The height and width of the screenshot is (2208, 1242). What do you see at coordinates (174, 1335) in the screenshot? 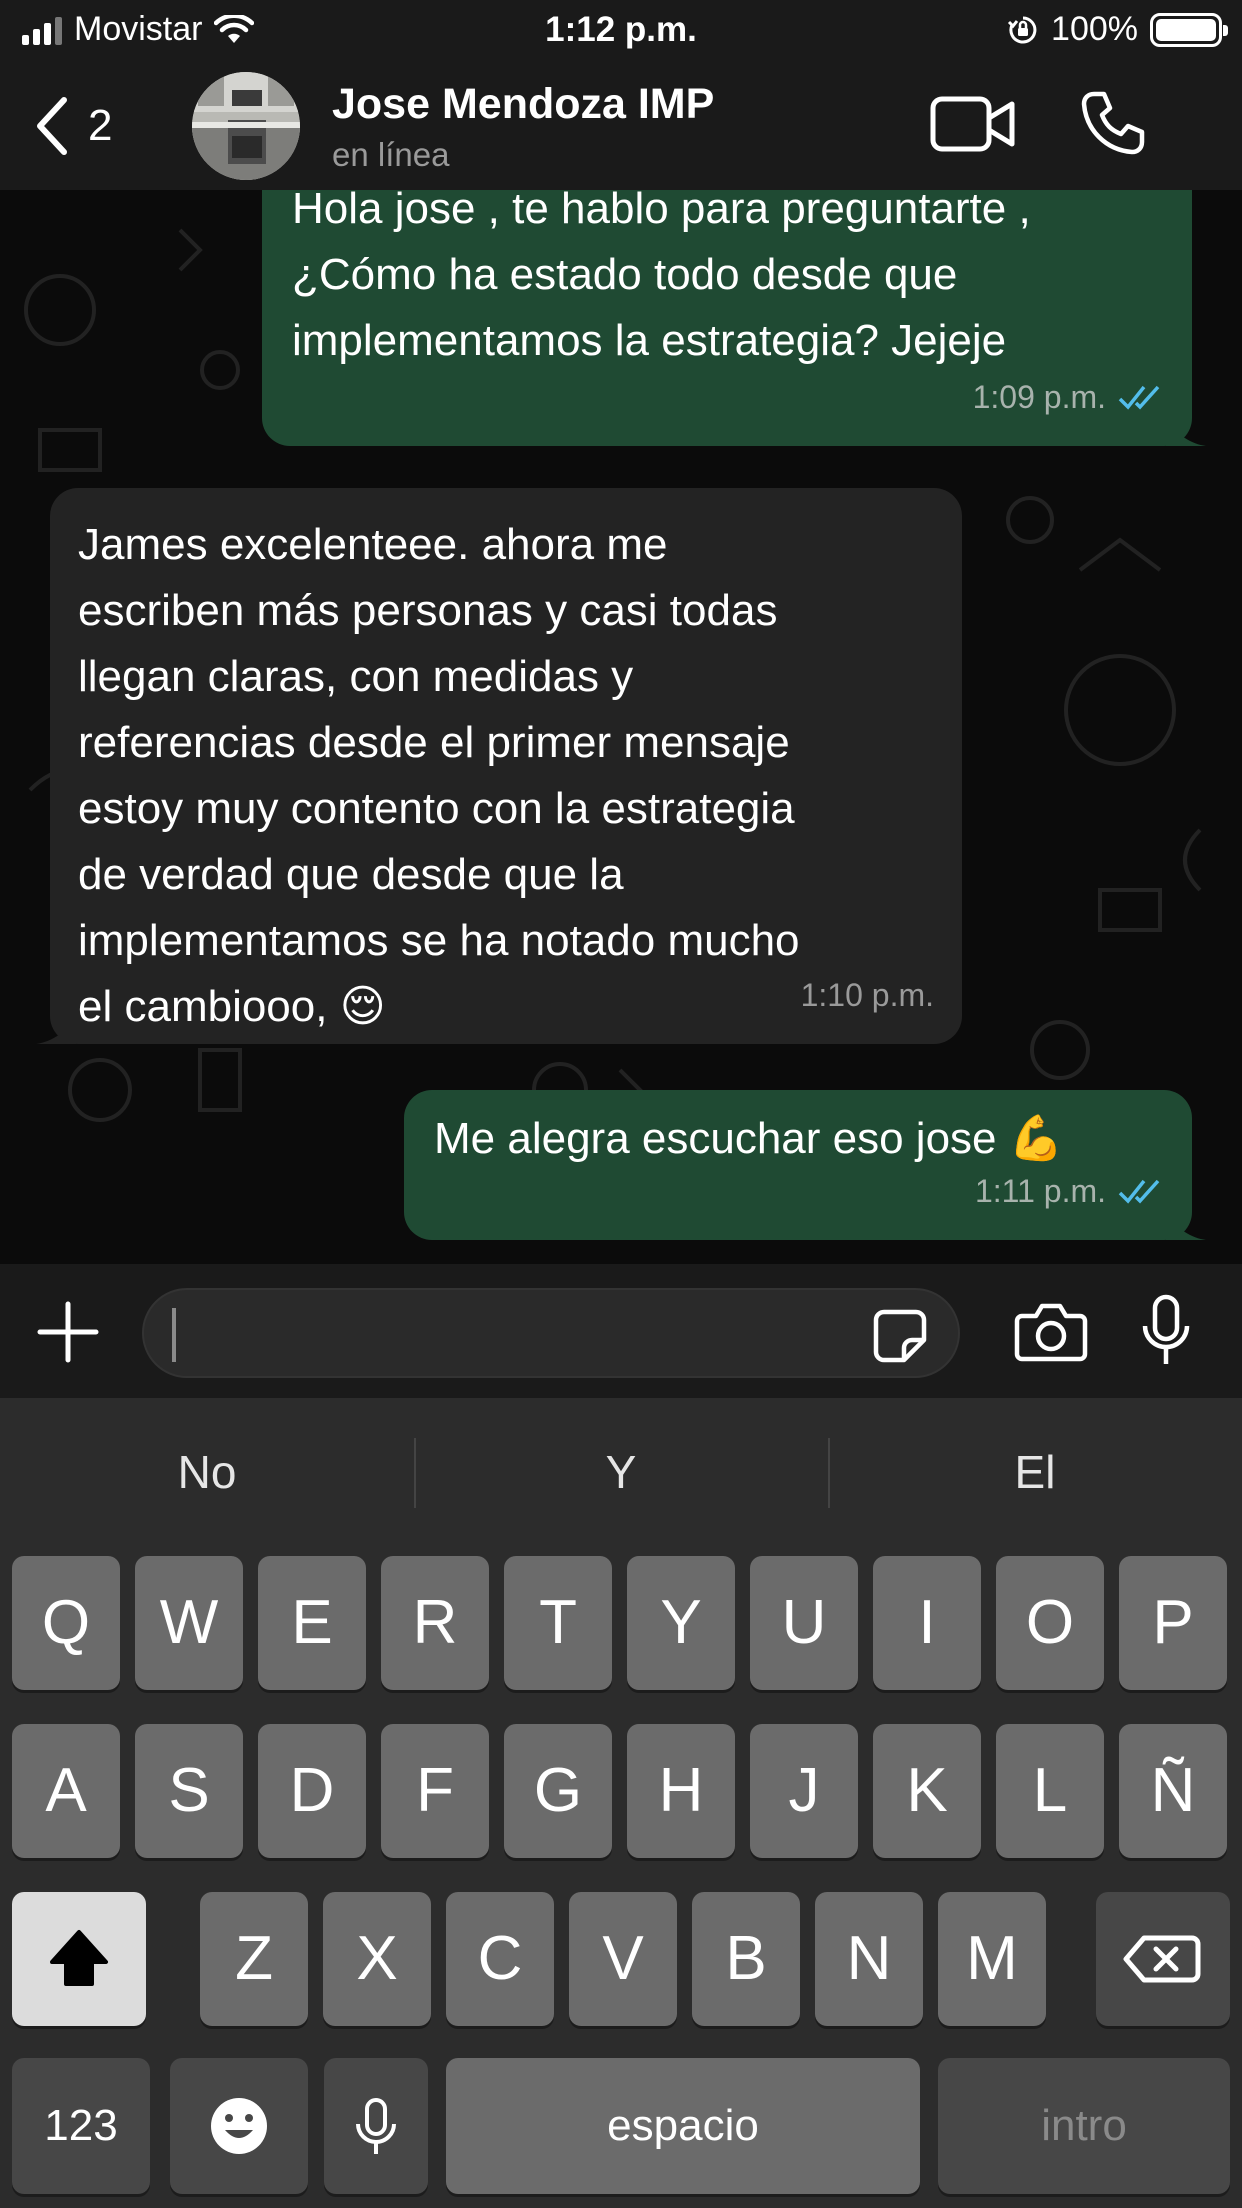
I see `text-caret` at bounding box center [174, 1335].